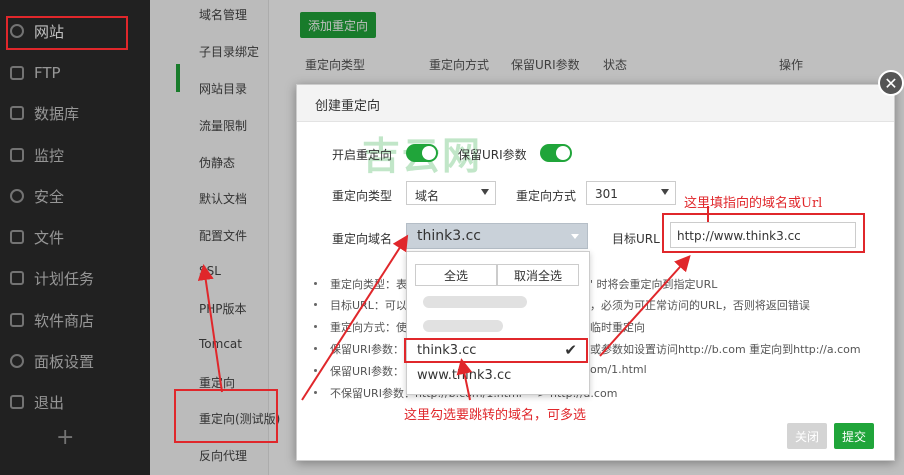  I want to click on note-text: 临时重定向, so click(617, 327).